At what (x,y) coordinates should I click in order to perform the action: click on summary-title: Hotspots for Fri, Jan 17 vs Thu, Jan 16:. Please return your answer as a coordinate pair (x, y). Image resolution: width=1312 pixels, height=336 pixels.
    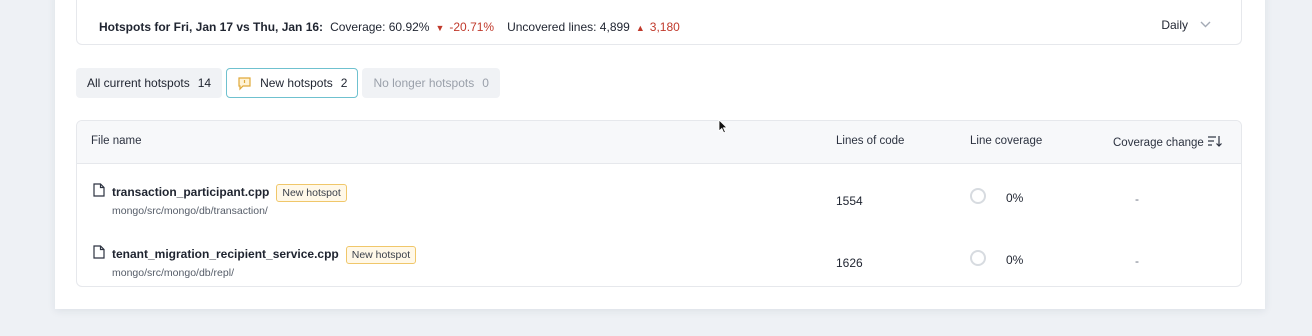
    Looking at the image, I should click on (211, 27).